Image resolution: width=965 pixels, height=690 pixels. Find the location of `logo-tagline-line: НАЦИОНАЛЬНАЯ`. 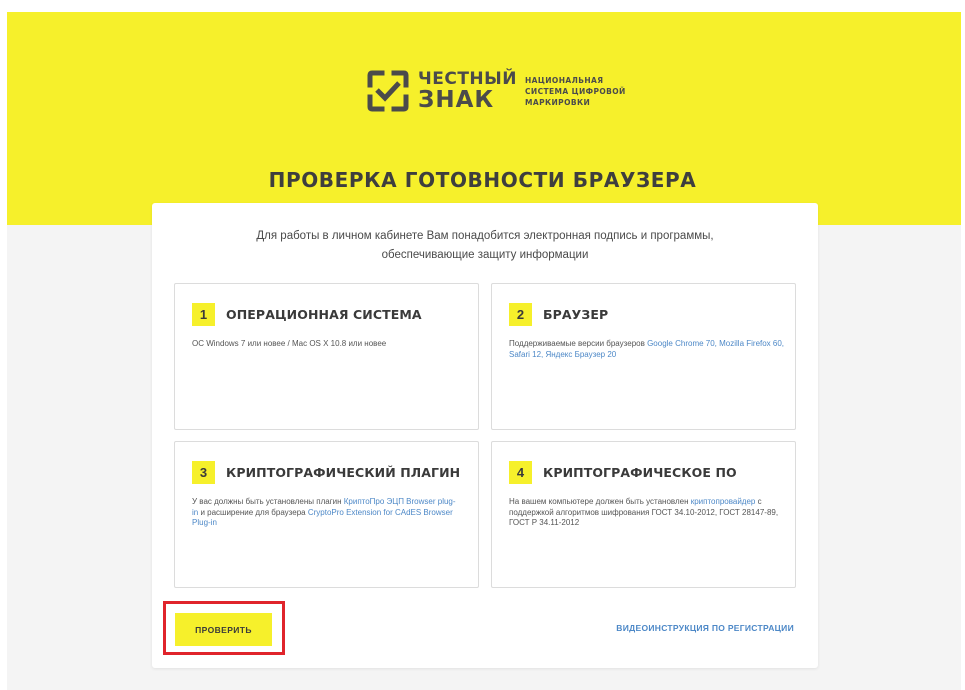

logo-tagline-line: НАЦИОНАЛЬНАЯ is located at coordinates (564, 80).